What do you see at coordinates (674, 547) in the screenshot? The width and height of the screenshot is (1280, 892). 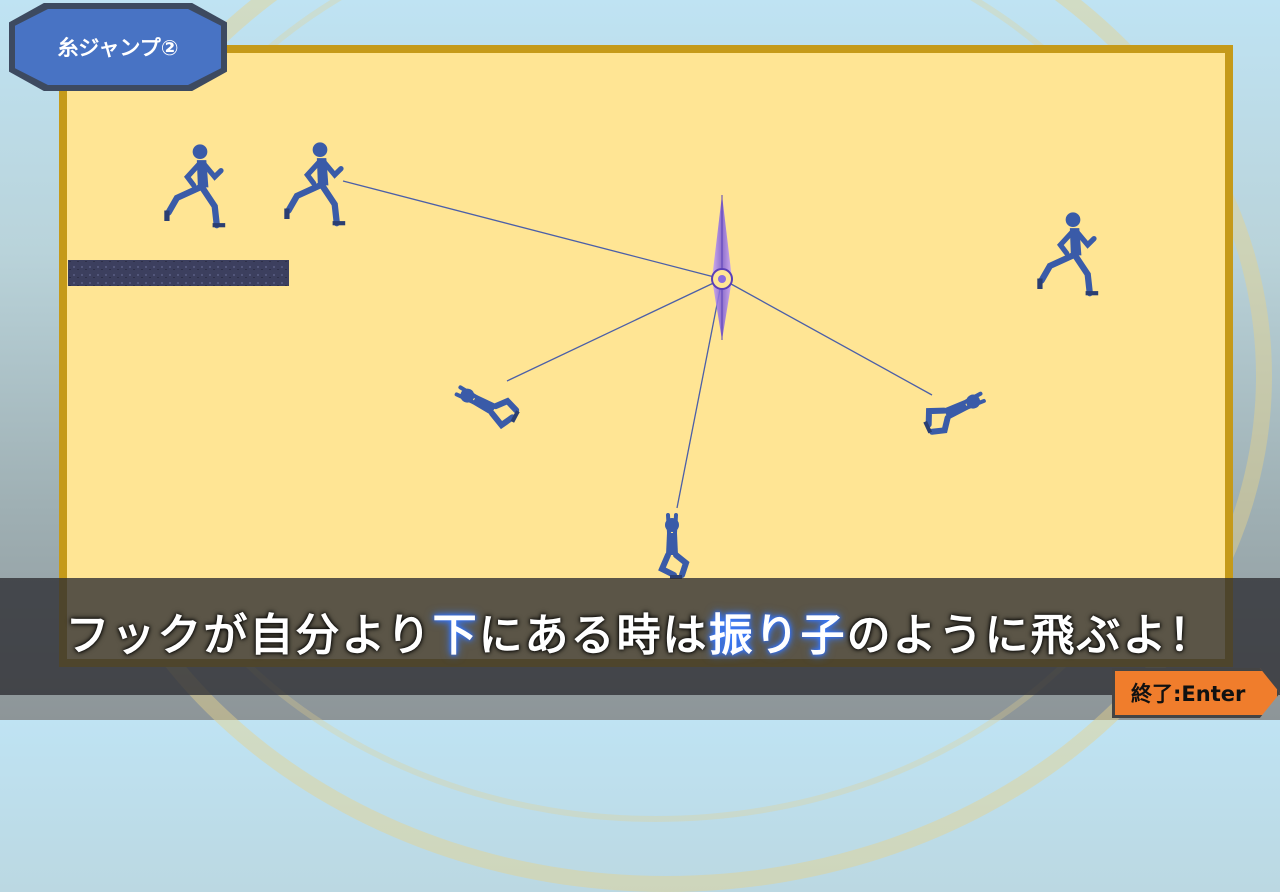 I see `character-swinging-bottom` at bounding box center [674, 547].